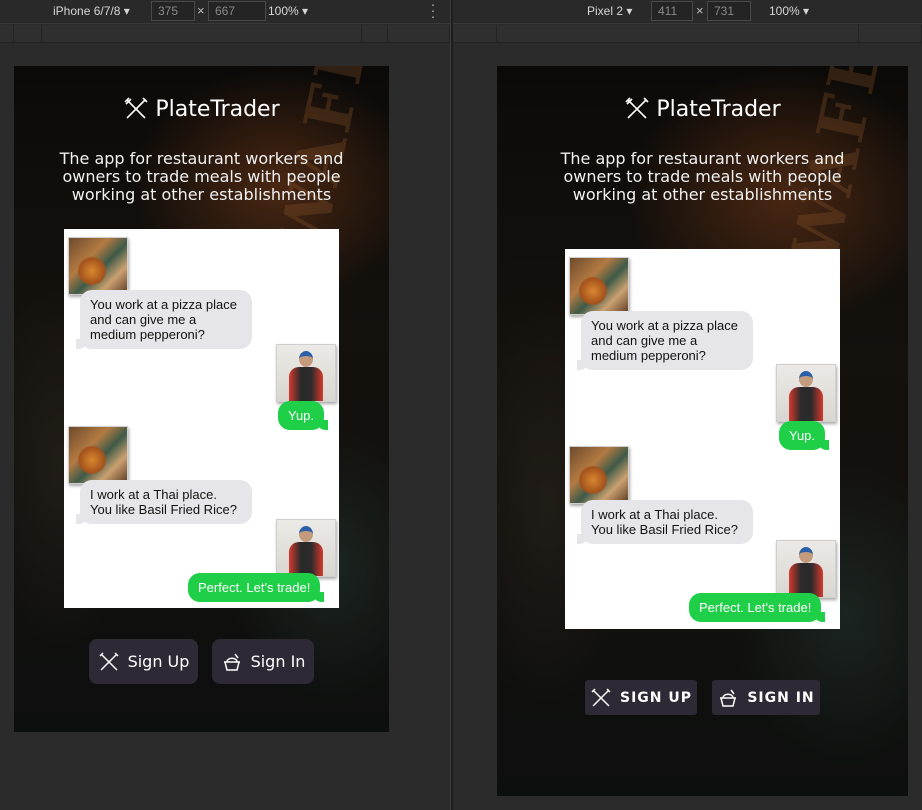 This screenshot has height=810, width=922. What do you see at coordinates (609, 11) in the screenshot?
I see `device-select: Pixel 2 ▾` at bounding box center [609, 11].